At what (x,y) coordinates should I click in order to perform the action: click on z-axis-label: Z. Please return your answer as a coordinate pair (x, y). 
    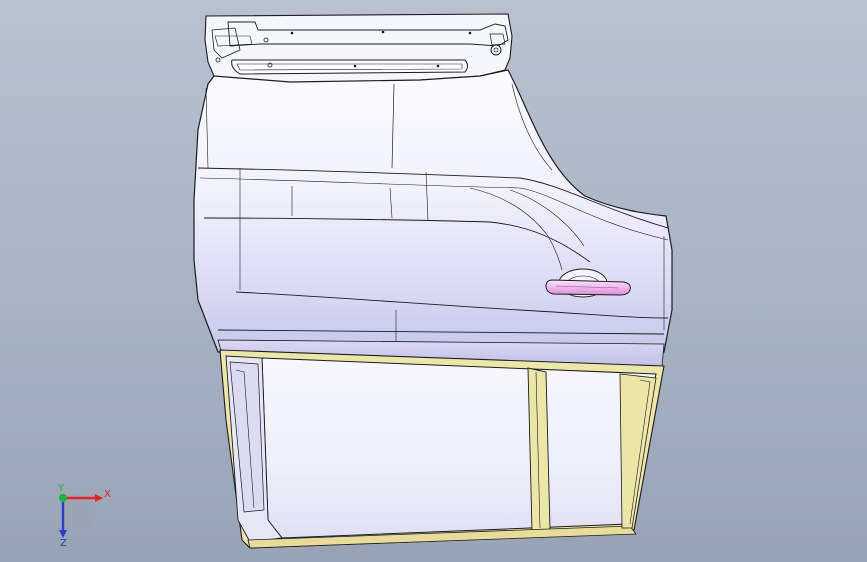
    Looking at the image, I should click on (63, 543).